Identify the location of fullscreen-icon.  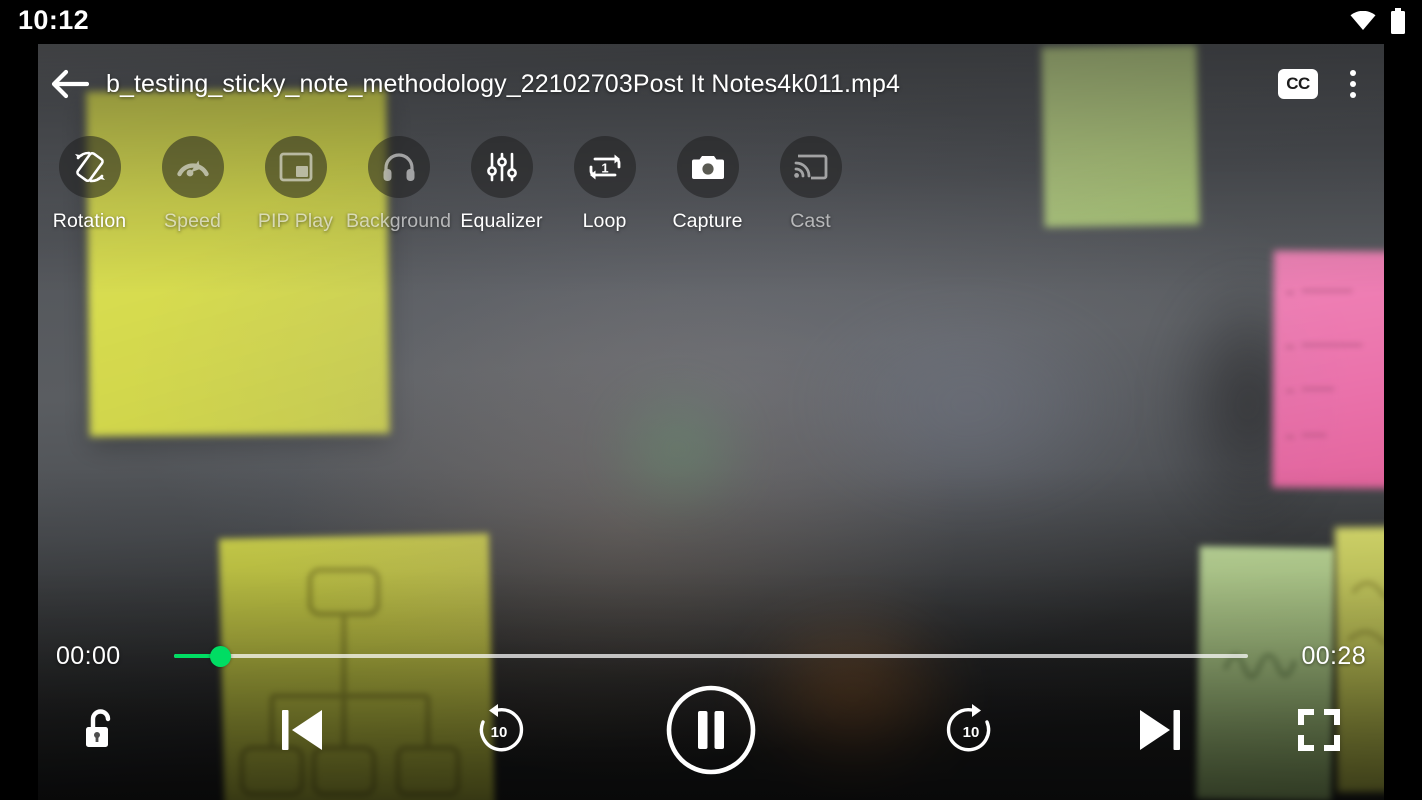
(1319, 730).